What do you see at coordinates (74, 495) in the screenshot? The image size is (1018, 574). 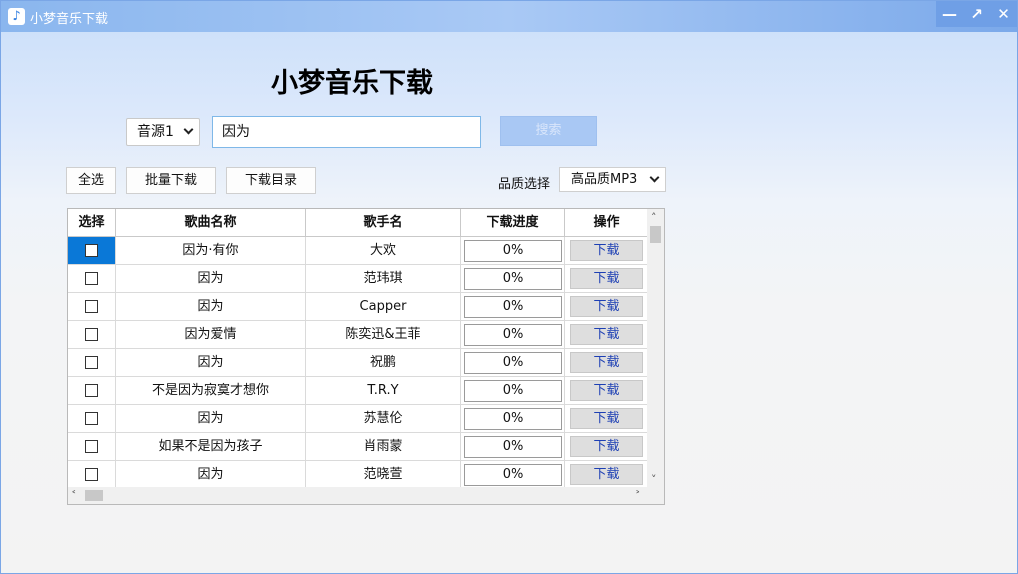 I see `scroll-left-icon: ˂` at bounding box center [74, 495].